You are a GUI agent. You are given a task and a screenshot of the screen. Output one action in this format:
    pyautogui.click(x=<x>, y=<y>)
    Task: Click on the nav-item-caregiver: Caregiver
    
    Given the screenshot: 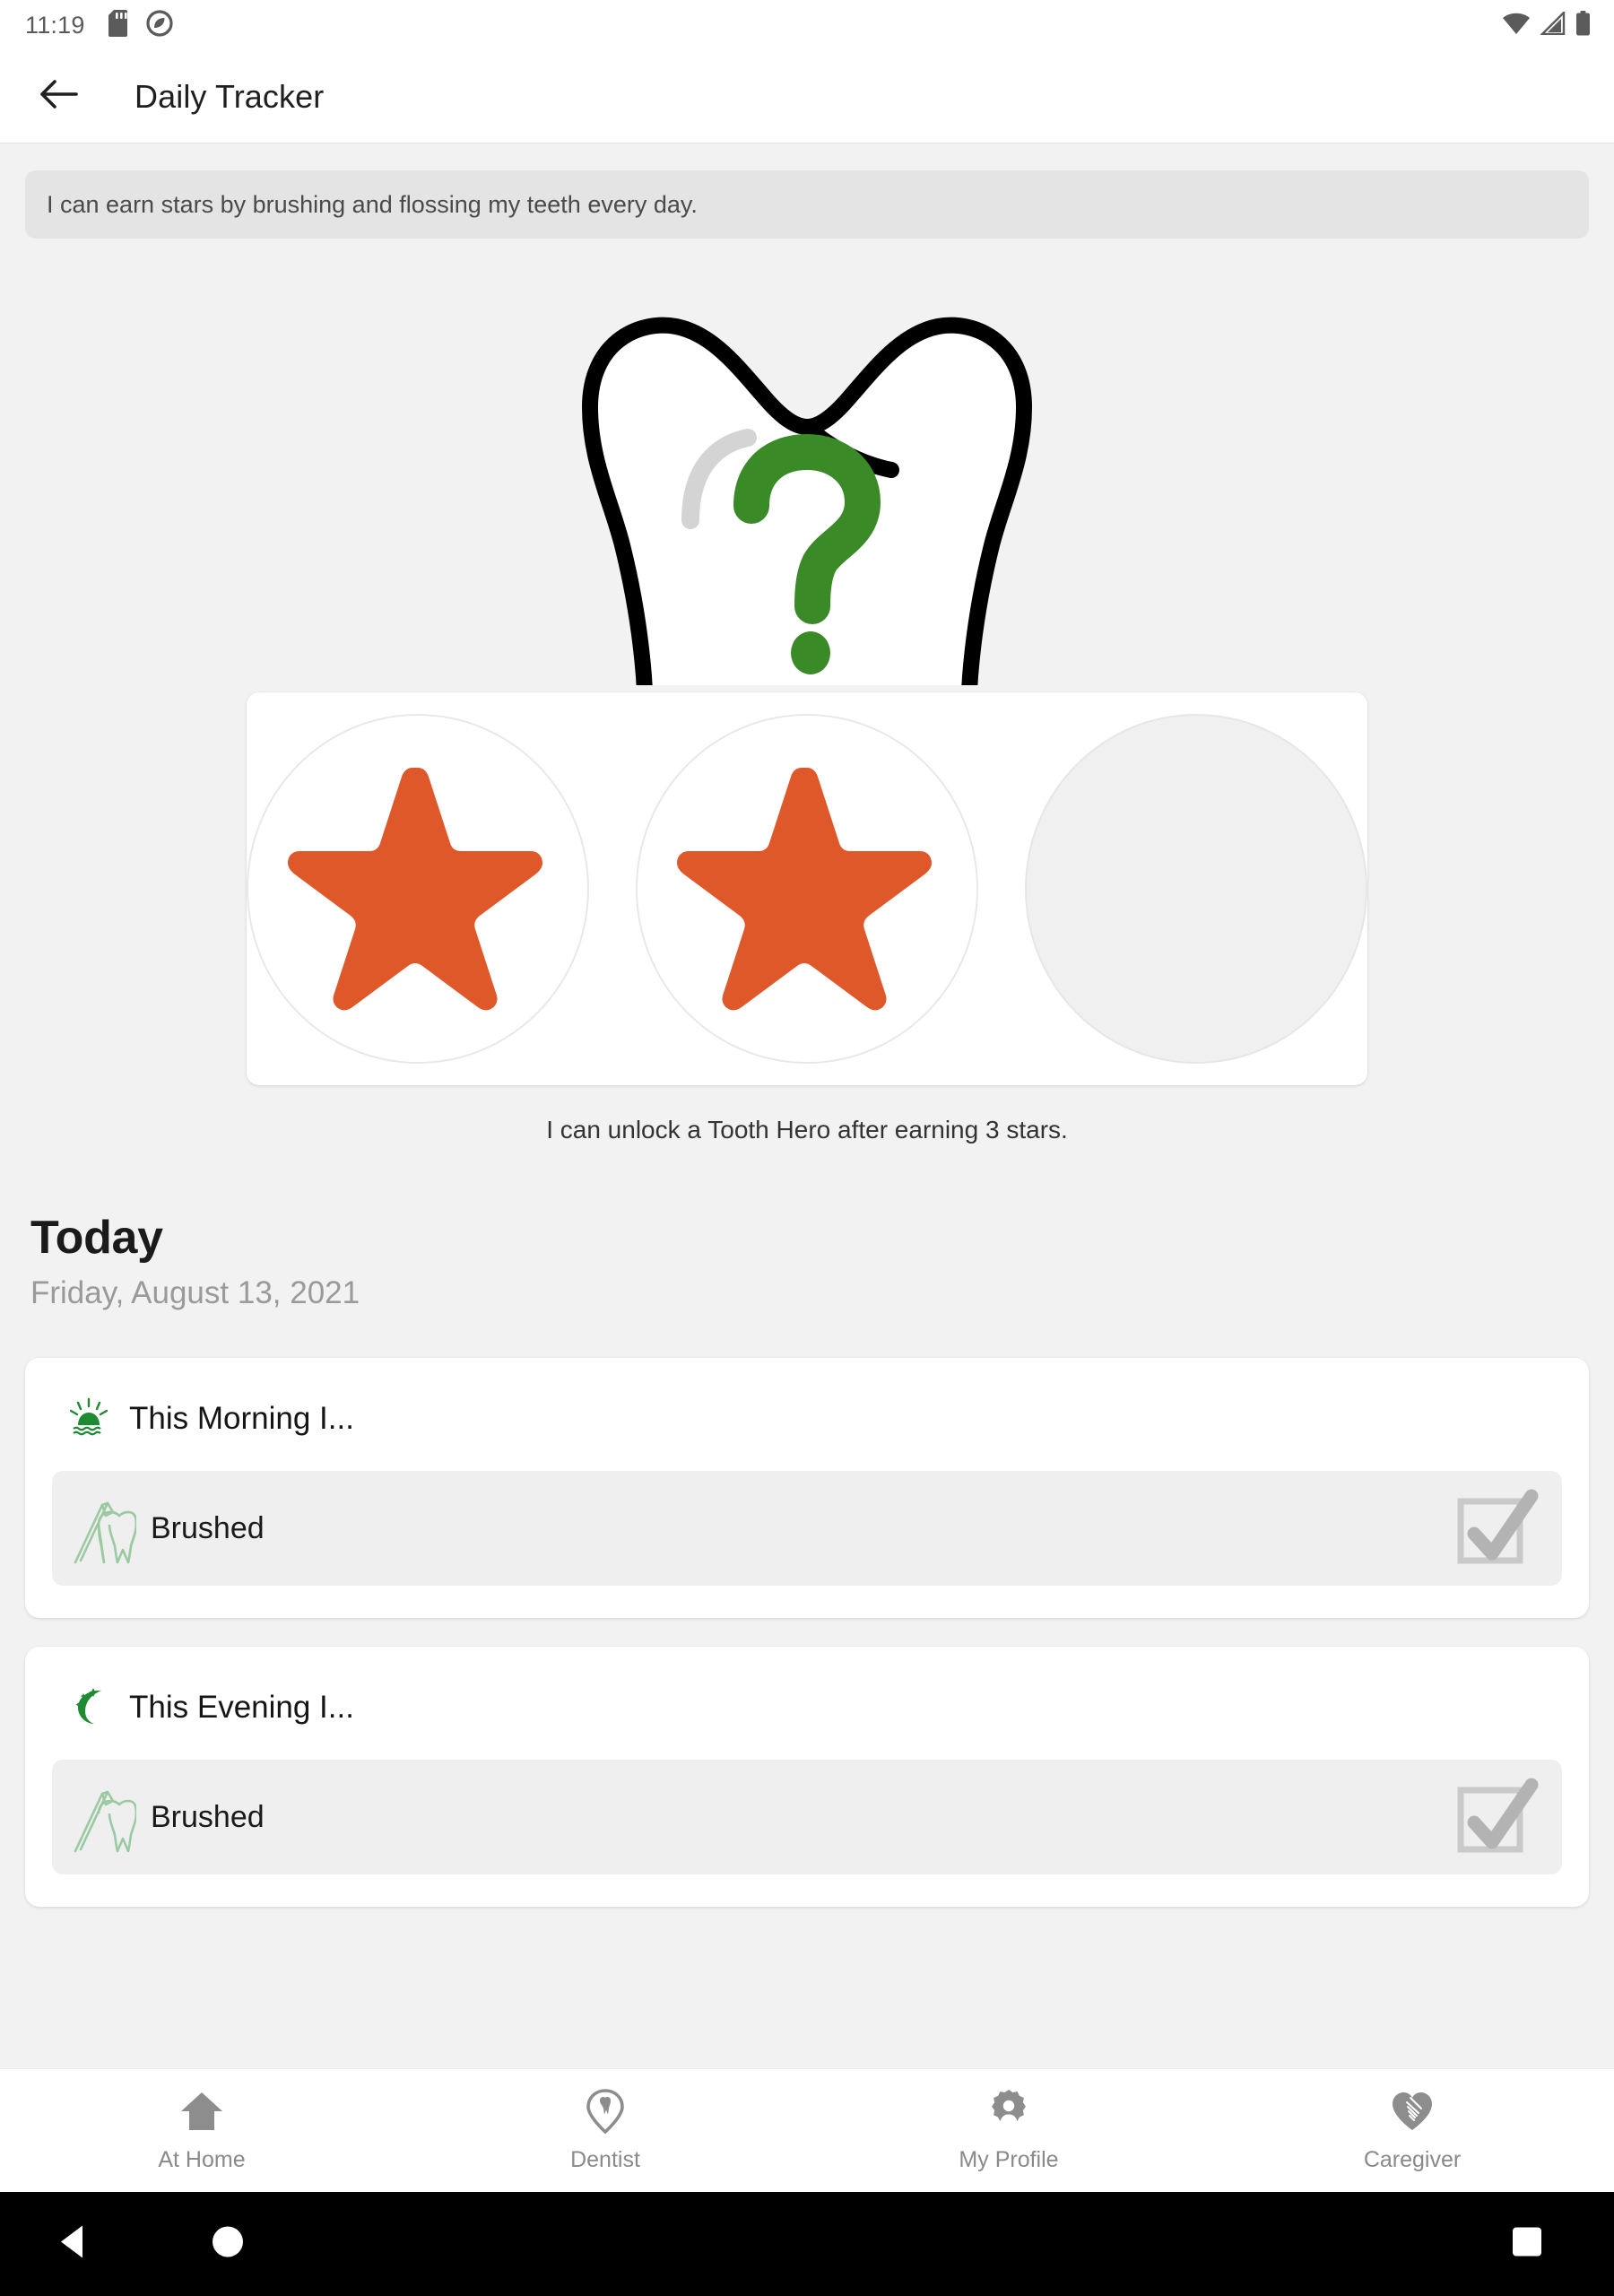 What is the action you would take?
    pyautogui.click(x=1412, y=2130)
    